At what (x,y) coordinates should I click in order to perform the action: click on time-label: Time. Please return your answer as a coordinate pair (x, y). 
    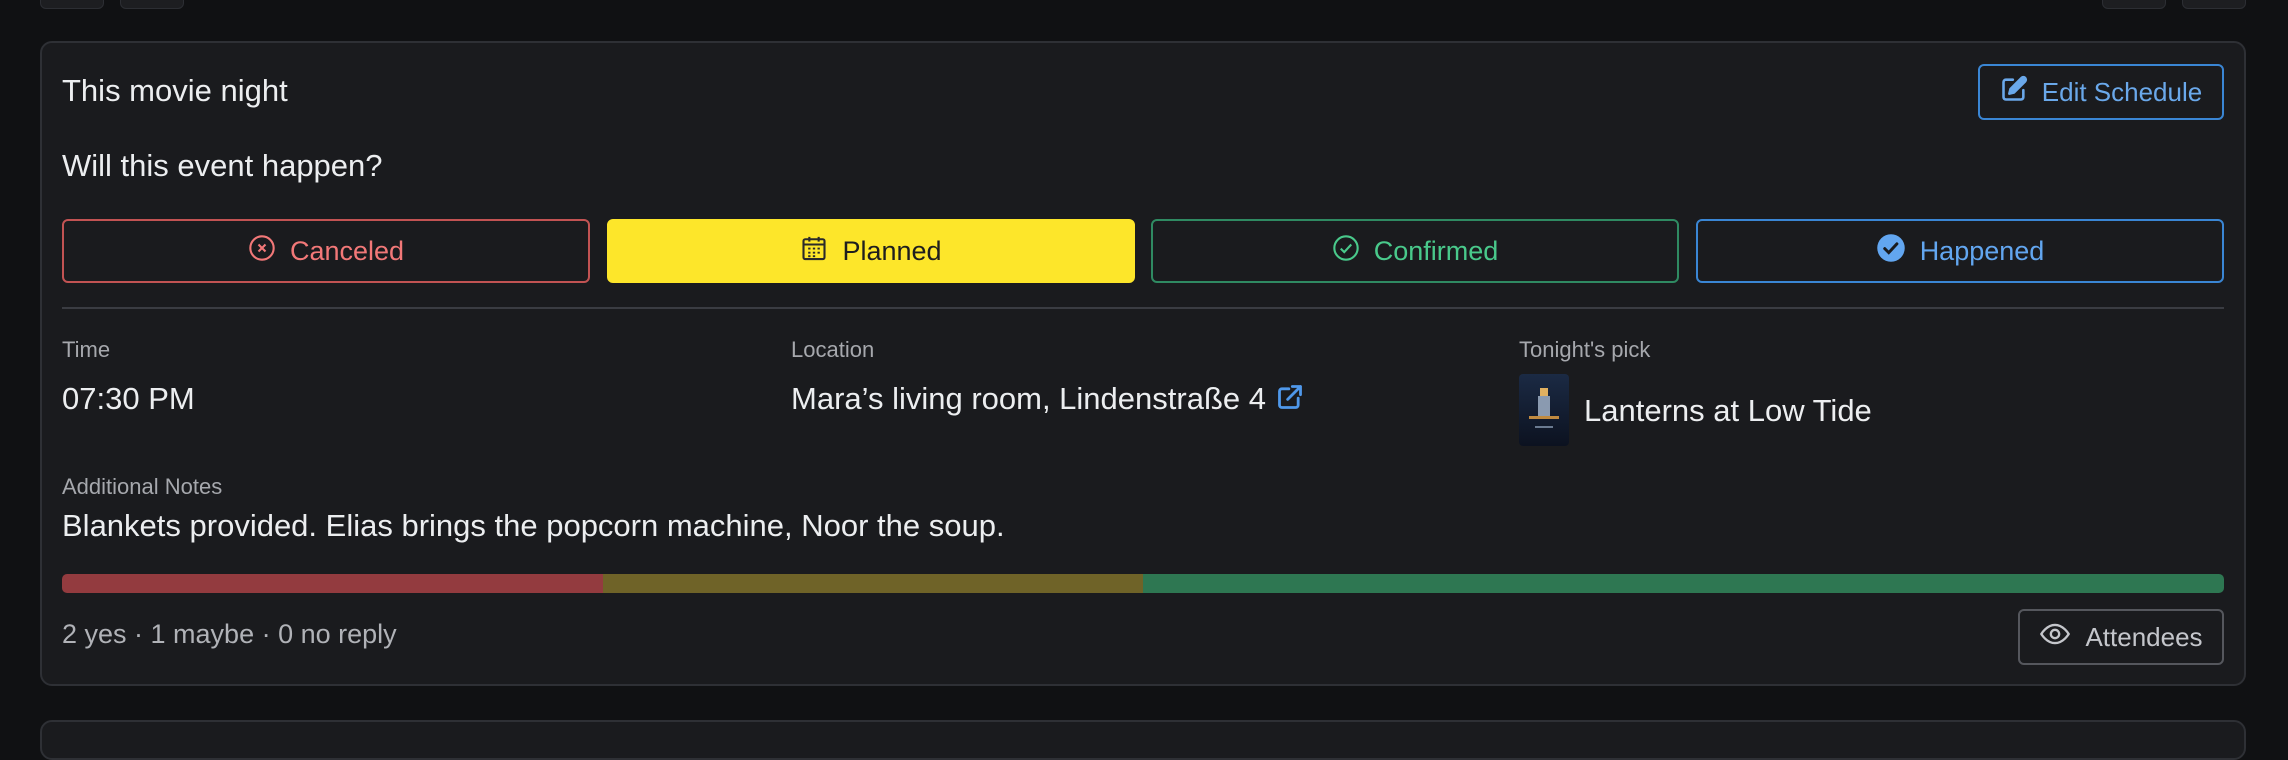
    Looking at the image, I should click on (86, 349).